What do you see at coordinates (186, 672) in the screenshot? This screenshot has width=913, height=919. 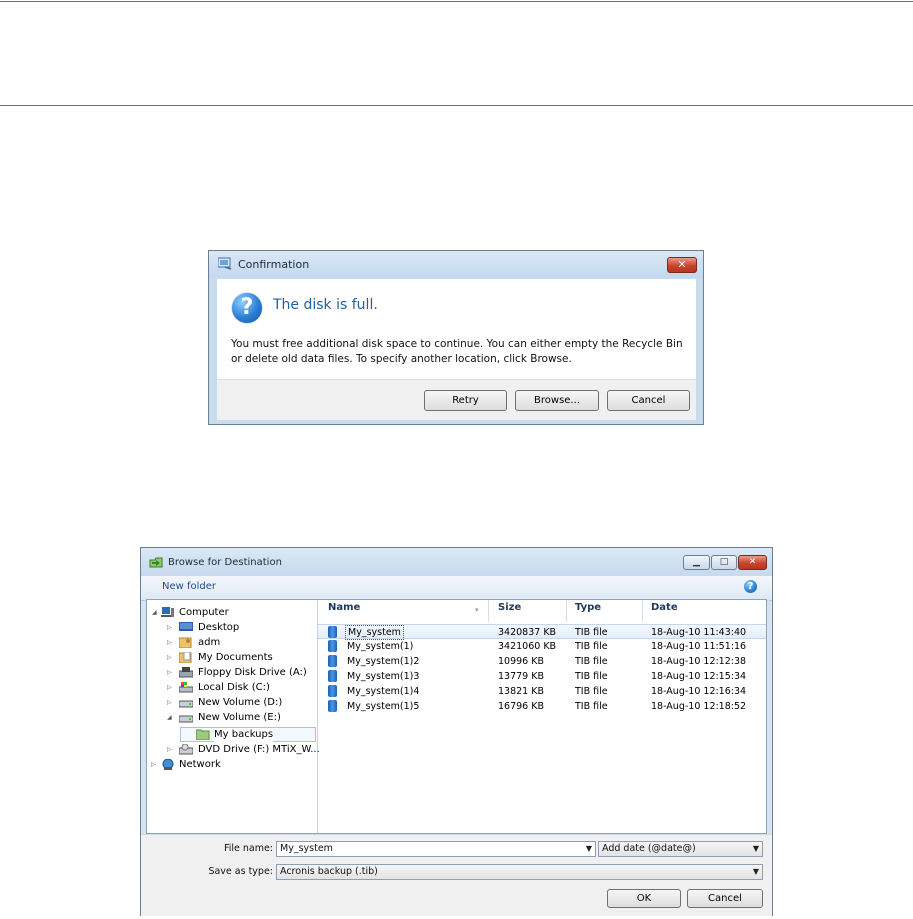 I see `floppy-icon` at bounding box center [186, 672].